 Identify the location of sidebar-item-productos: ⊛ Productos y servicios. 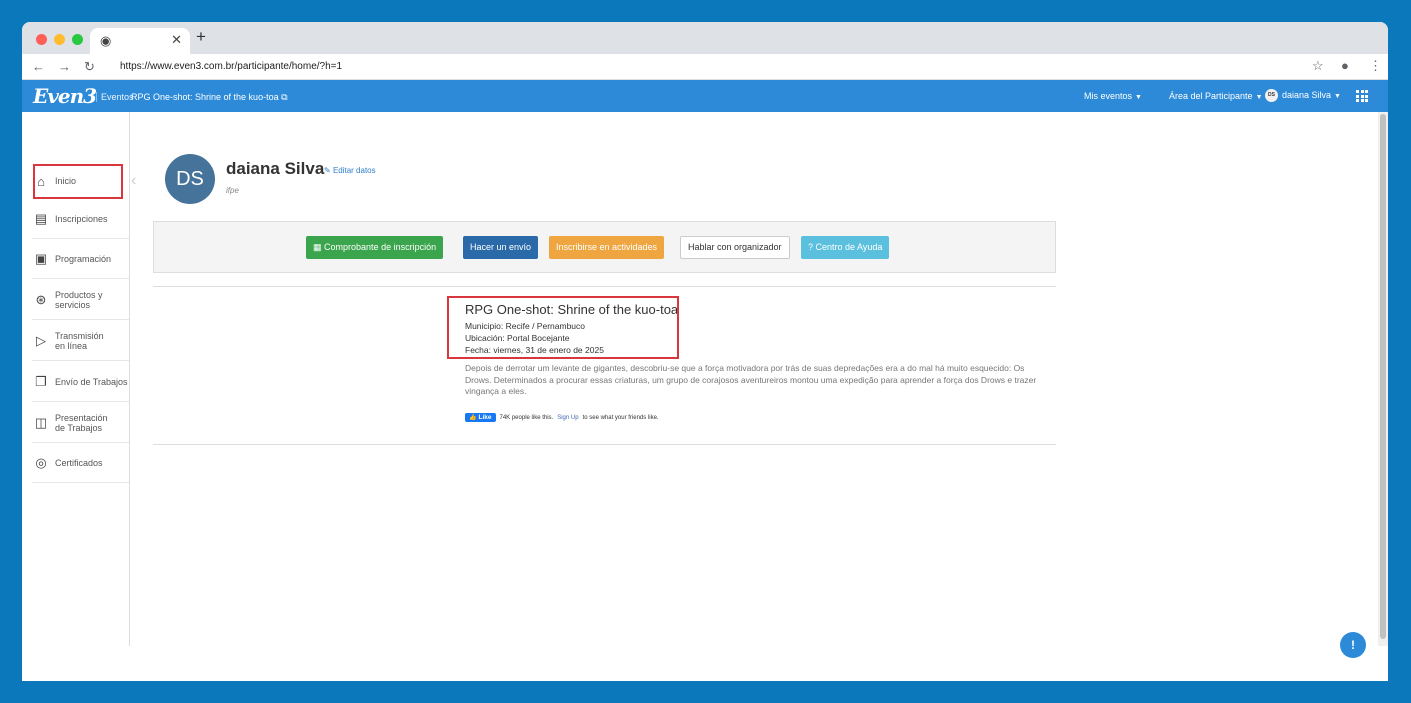
(80, 300).